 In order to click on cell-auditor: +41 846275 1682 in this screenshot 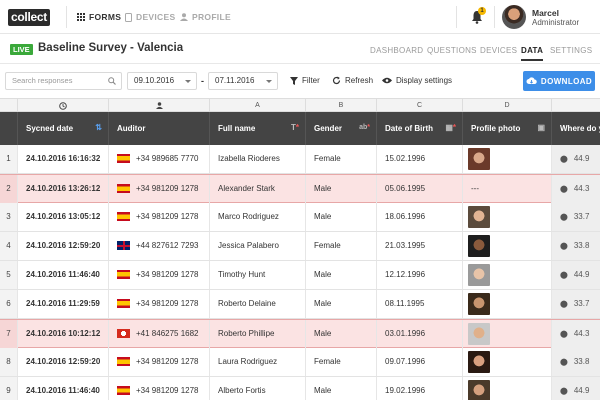, I will do `click(159, 334)`.